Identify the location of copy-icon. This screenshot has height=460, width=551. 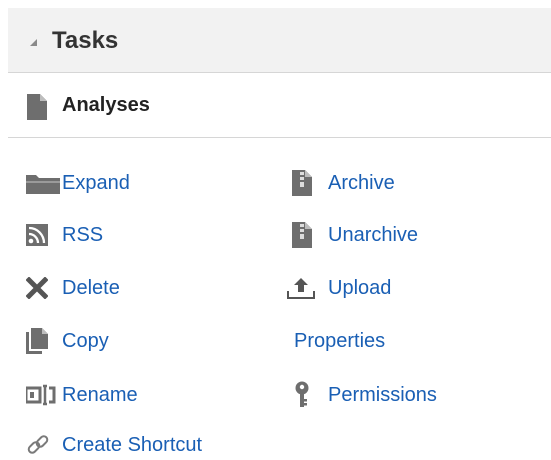
(44, 341).